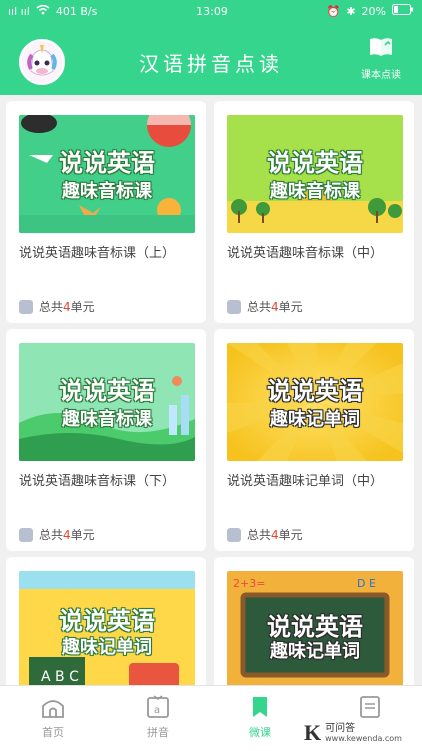  I want to click on course-card: 说说英语 趣味音标课 说说英语趣味音标课（上） 总共4单元, so click(106, 212).